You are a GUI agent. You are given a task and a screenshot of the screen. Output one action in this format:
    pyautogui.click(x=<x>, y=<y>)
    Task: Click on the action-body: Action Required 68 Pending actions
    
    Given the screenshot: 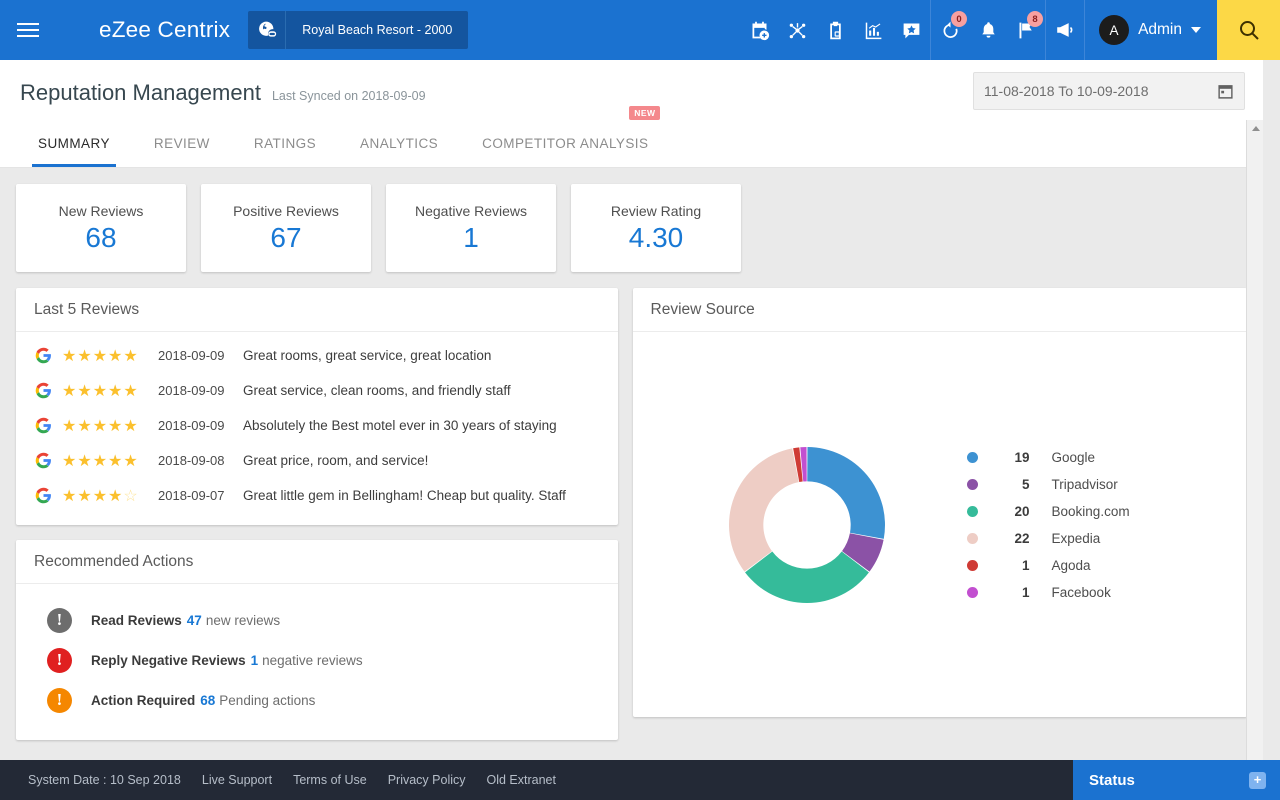 What is the action you would take?
    pyautogui.click(x=203, y=700)
    